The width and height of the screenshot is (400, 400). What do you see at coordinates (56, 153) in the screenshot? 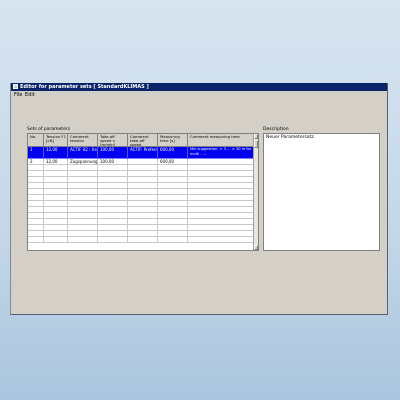
I see `cell-tension: 12,00` at bounding box center [56, 153].